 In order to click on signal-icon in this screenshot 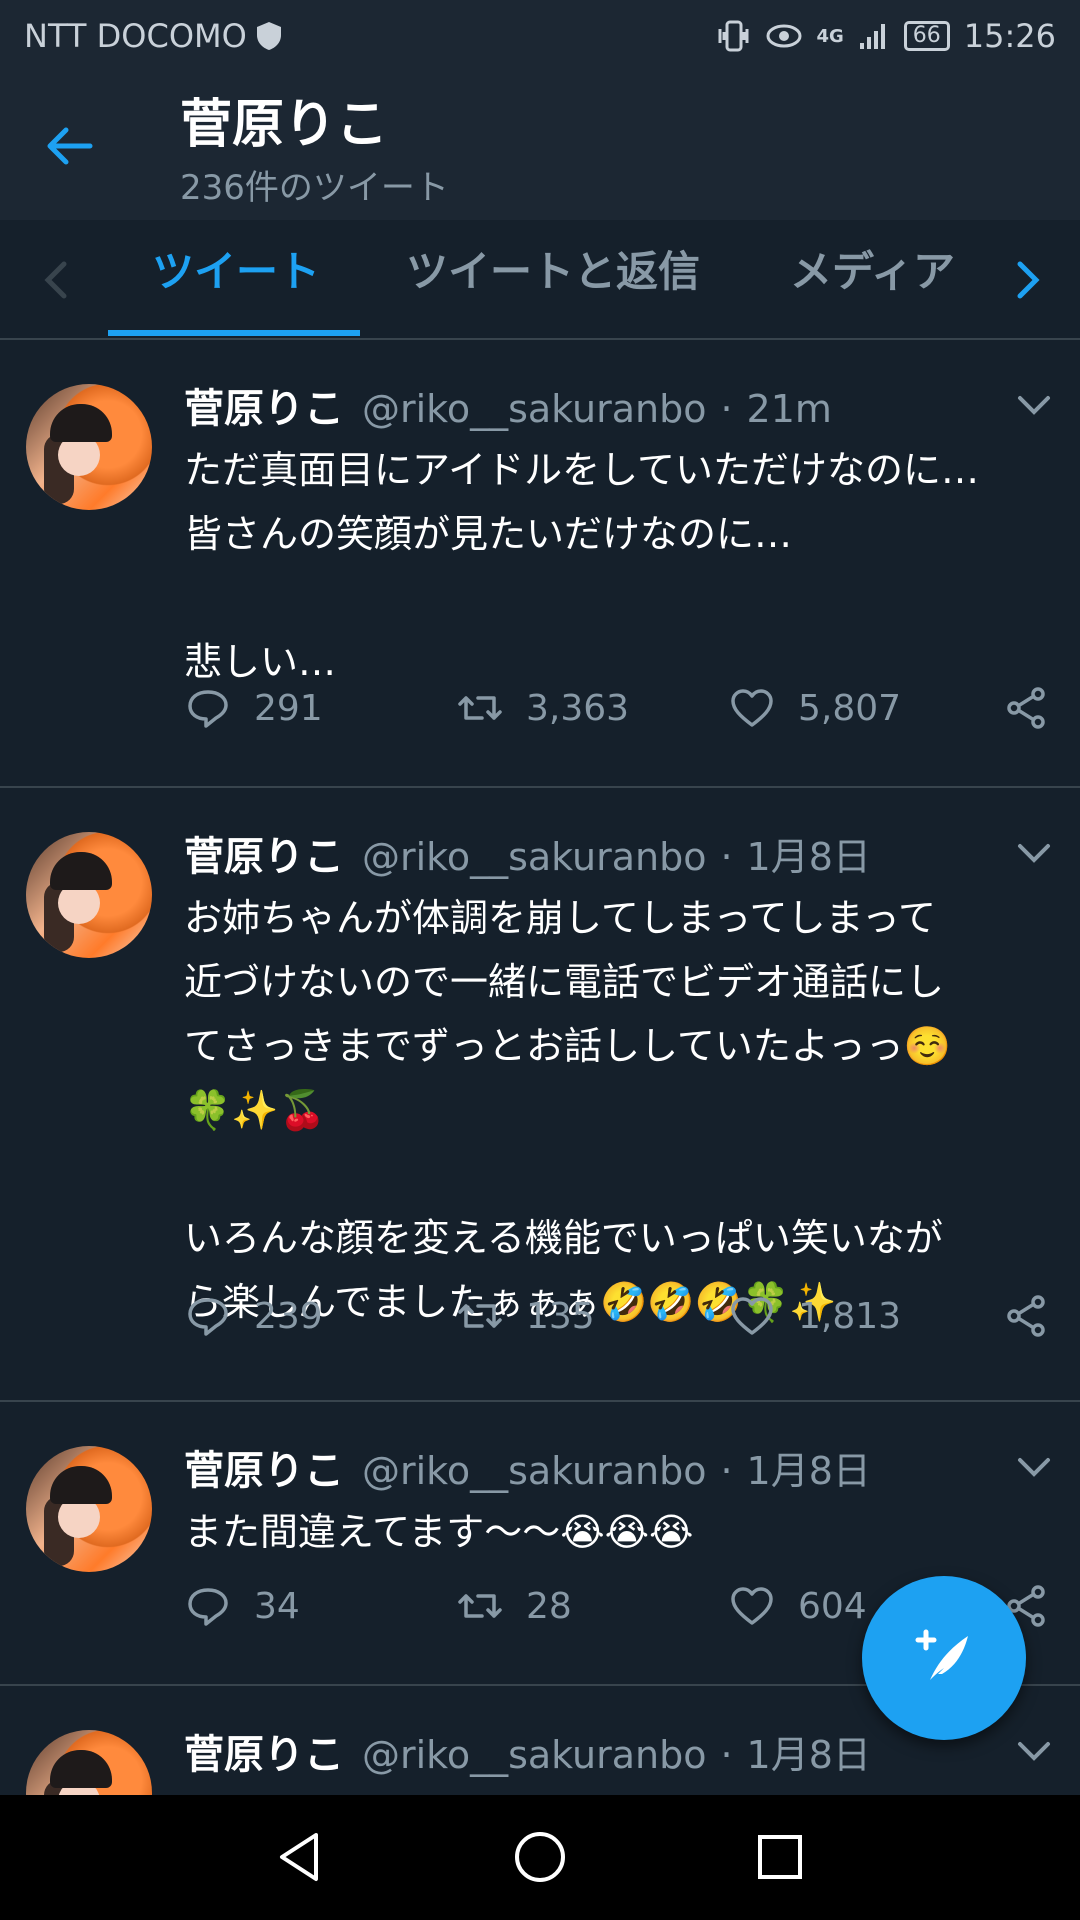, I will do `click(872, 36)`.